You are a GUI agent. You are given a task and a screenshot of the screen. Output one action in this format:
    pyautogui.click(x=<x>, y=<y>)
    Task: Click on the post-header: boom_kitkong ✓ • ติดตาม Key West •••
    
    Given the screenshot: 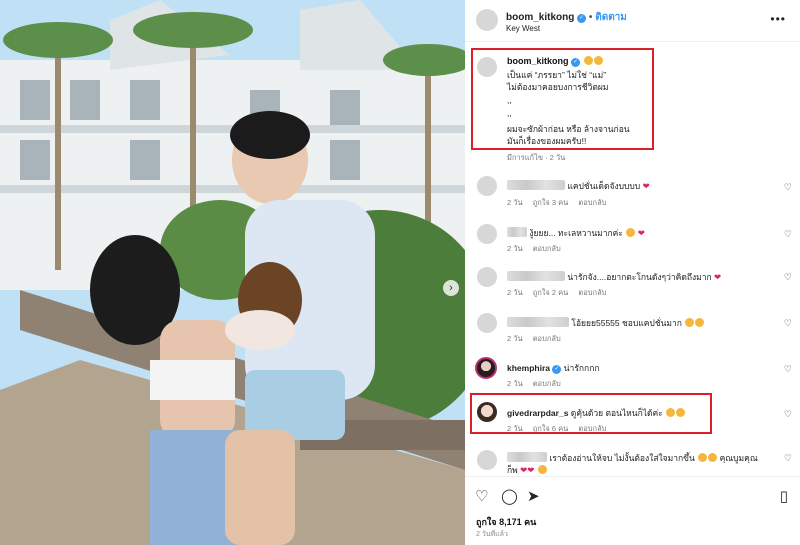 What is the action you would take?
    pyautogui.click(x=632, y=21)
    